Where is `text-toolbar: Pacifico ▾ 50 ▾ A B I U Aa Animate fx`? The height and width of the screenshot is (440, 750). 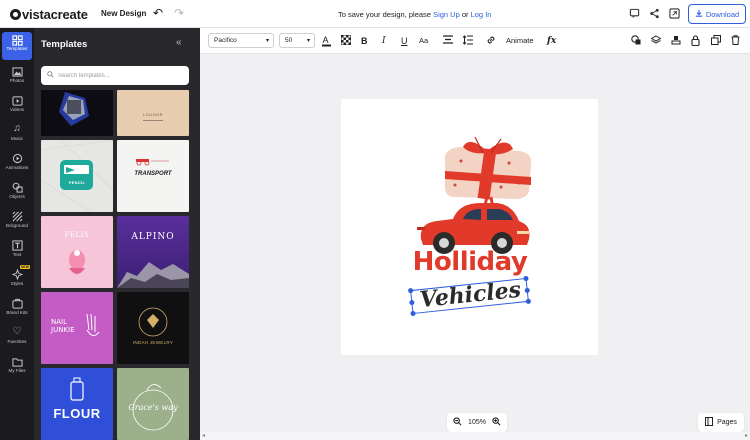
text-toolbar: Pacifico ▾ 50 ▾ A B I U Aa Animate fx is located at coordinates (475, 41).